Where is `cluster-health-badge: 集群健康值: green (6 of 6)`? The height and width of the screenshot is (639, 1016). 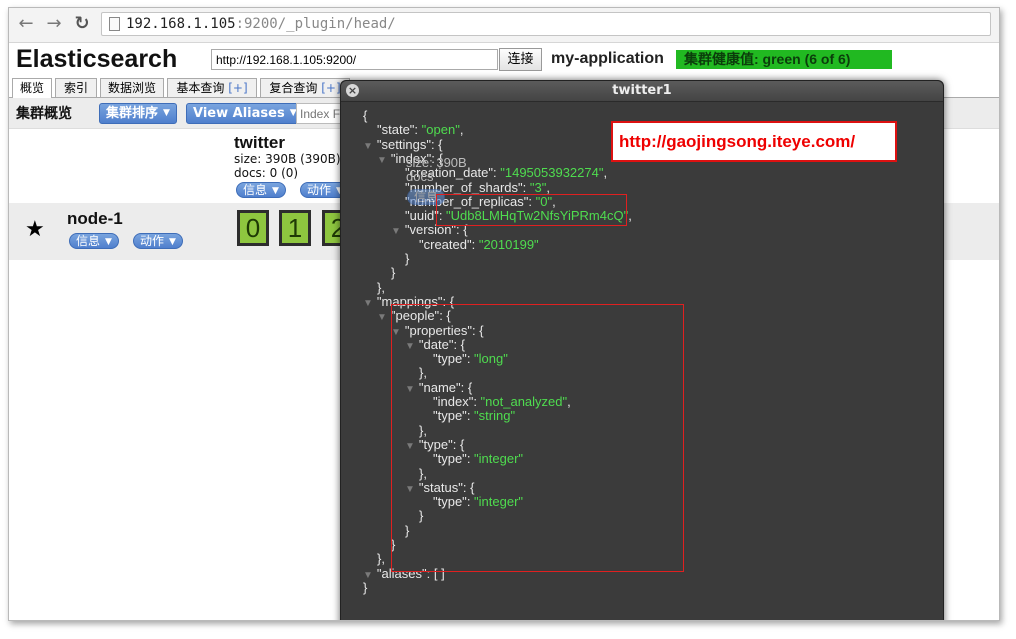 cluster-health-badge: 集群健康值: green (6 of 6) is located at coordinates (784, 59).